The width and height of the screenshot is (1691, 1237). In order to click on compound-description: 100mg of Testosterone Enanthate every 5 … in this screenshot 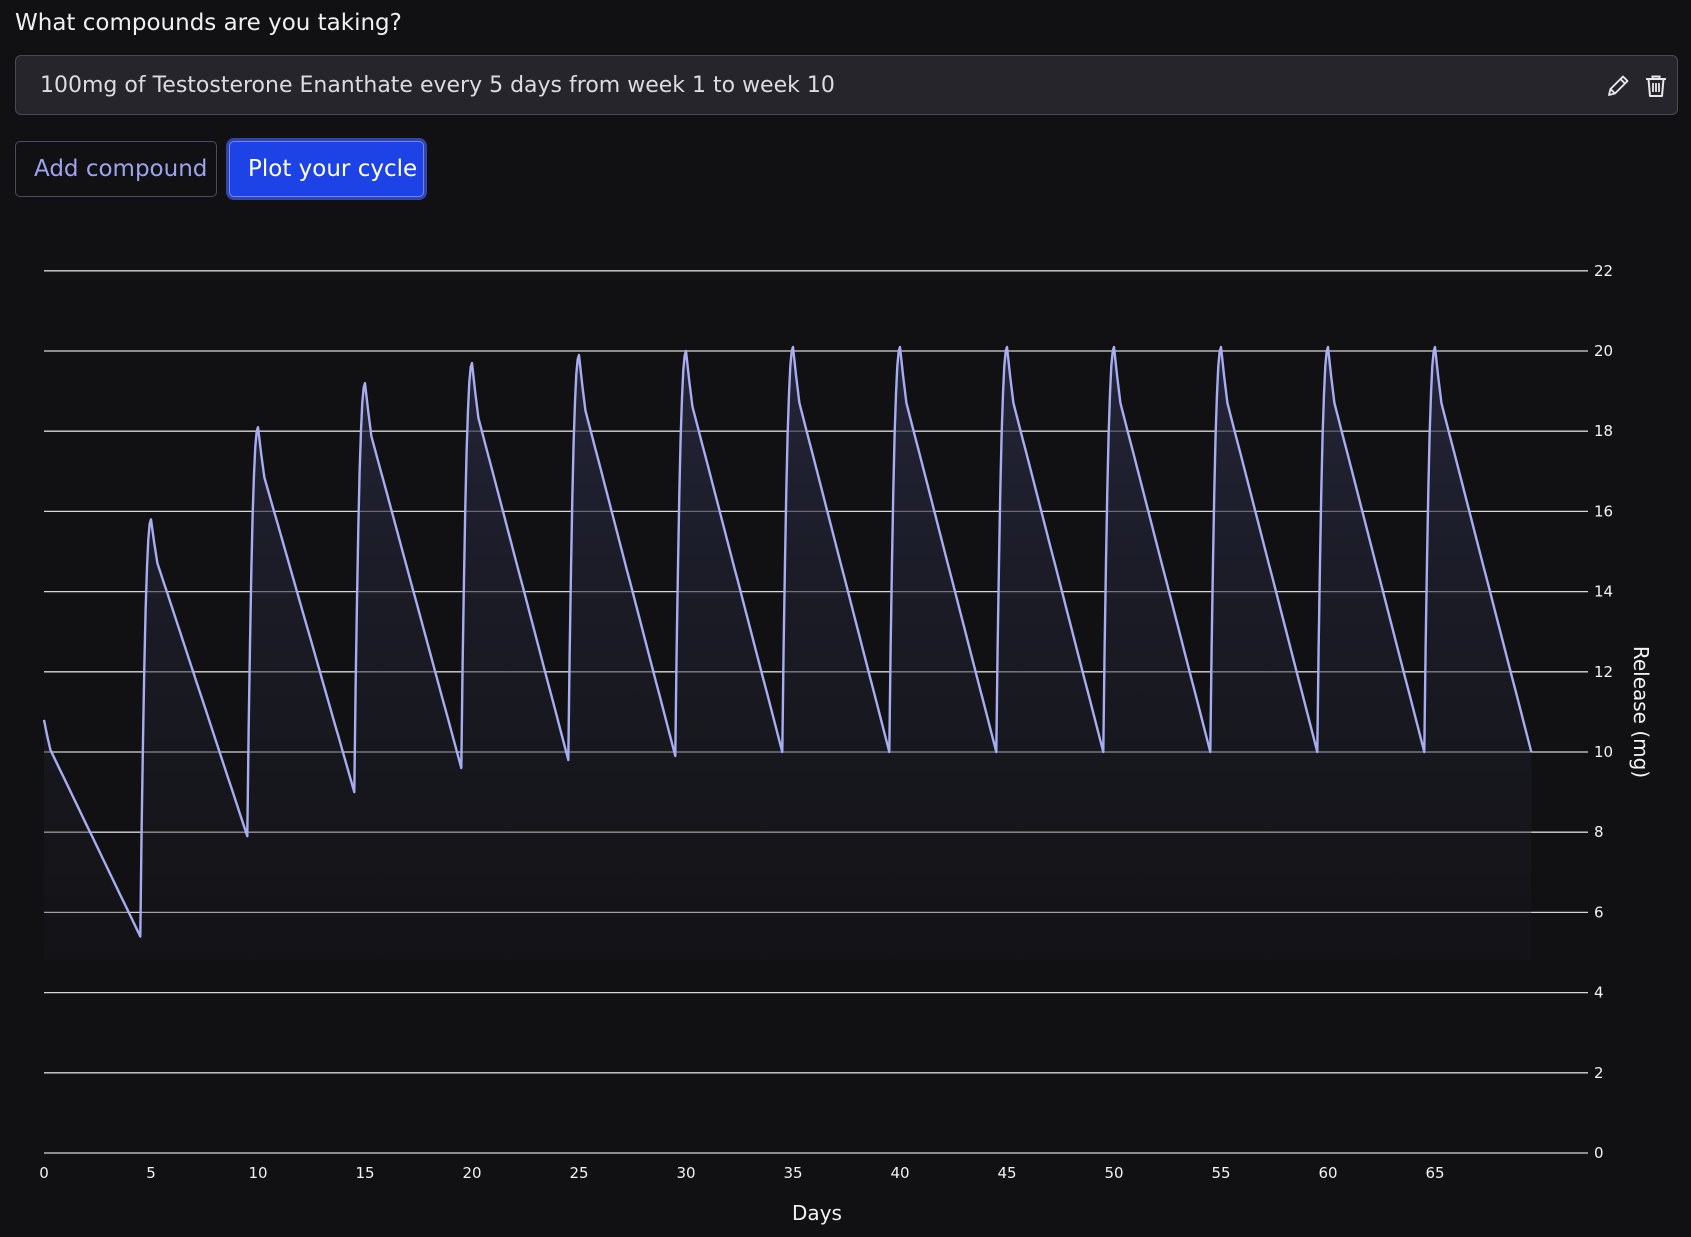, I will do `click(437, 85)`.